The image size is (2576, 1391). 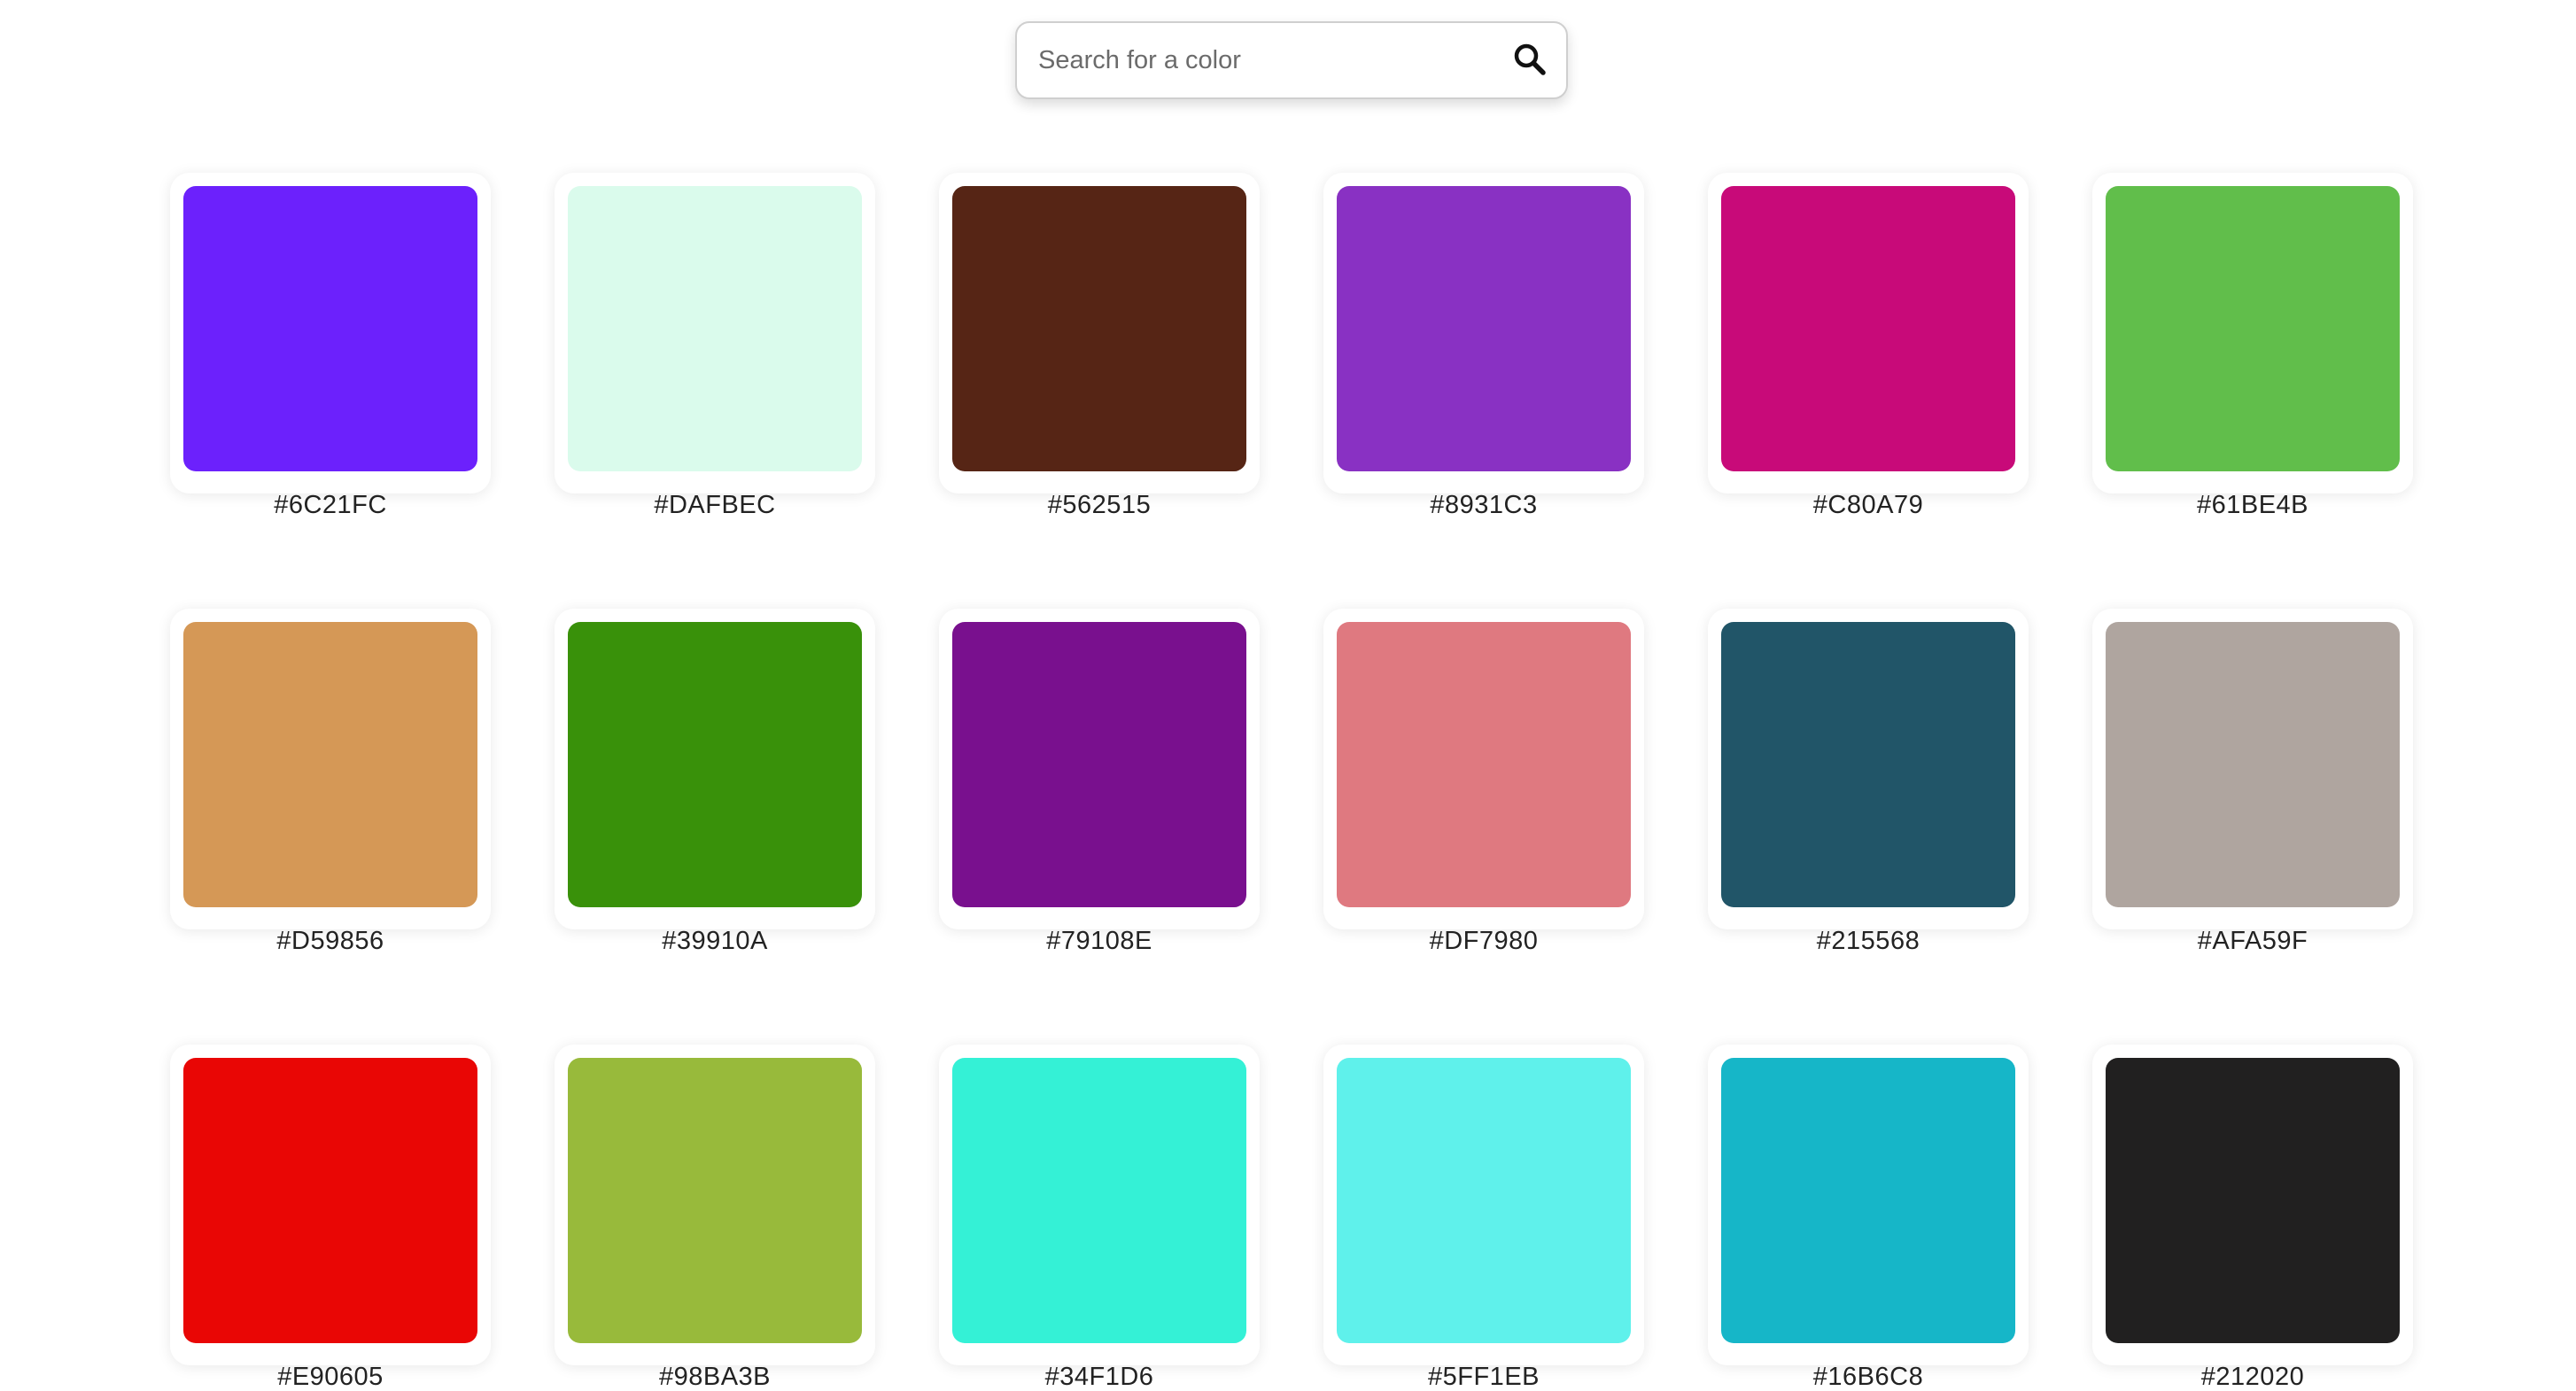 What do you see at coordinates (1099, 1377) in the screenshot?
I see `color-hex-label: #34F1D6` at bounding box center [1099, 1377].